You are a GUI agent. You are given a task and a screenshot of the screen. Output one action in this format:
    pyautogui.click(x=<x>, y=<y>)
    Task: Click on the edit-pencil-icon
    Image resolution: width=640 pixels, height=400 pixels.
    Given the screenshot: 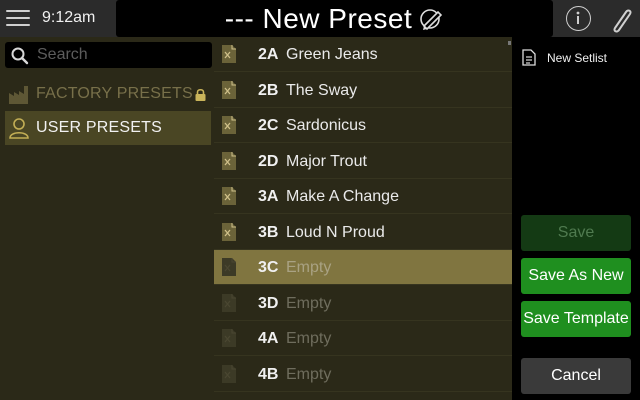 What is the action you would take?
    pyautogui.click(x=431, y=19)
    